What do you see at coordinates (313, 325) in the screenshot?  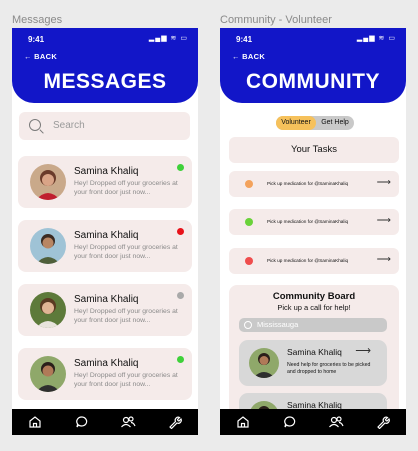 I see `location-search-input: Mississauga` at bounding box center [313, 325].